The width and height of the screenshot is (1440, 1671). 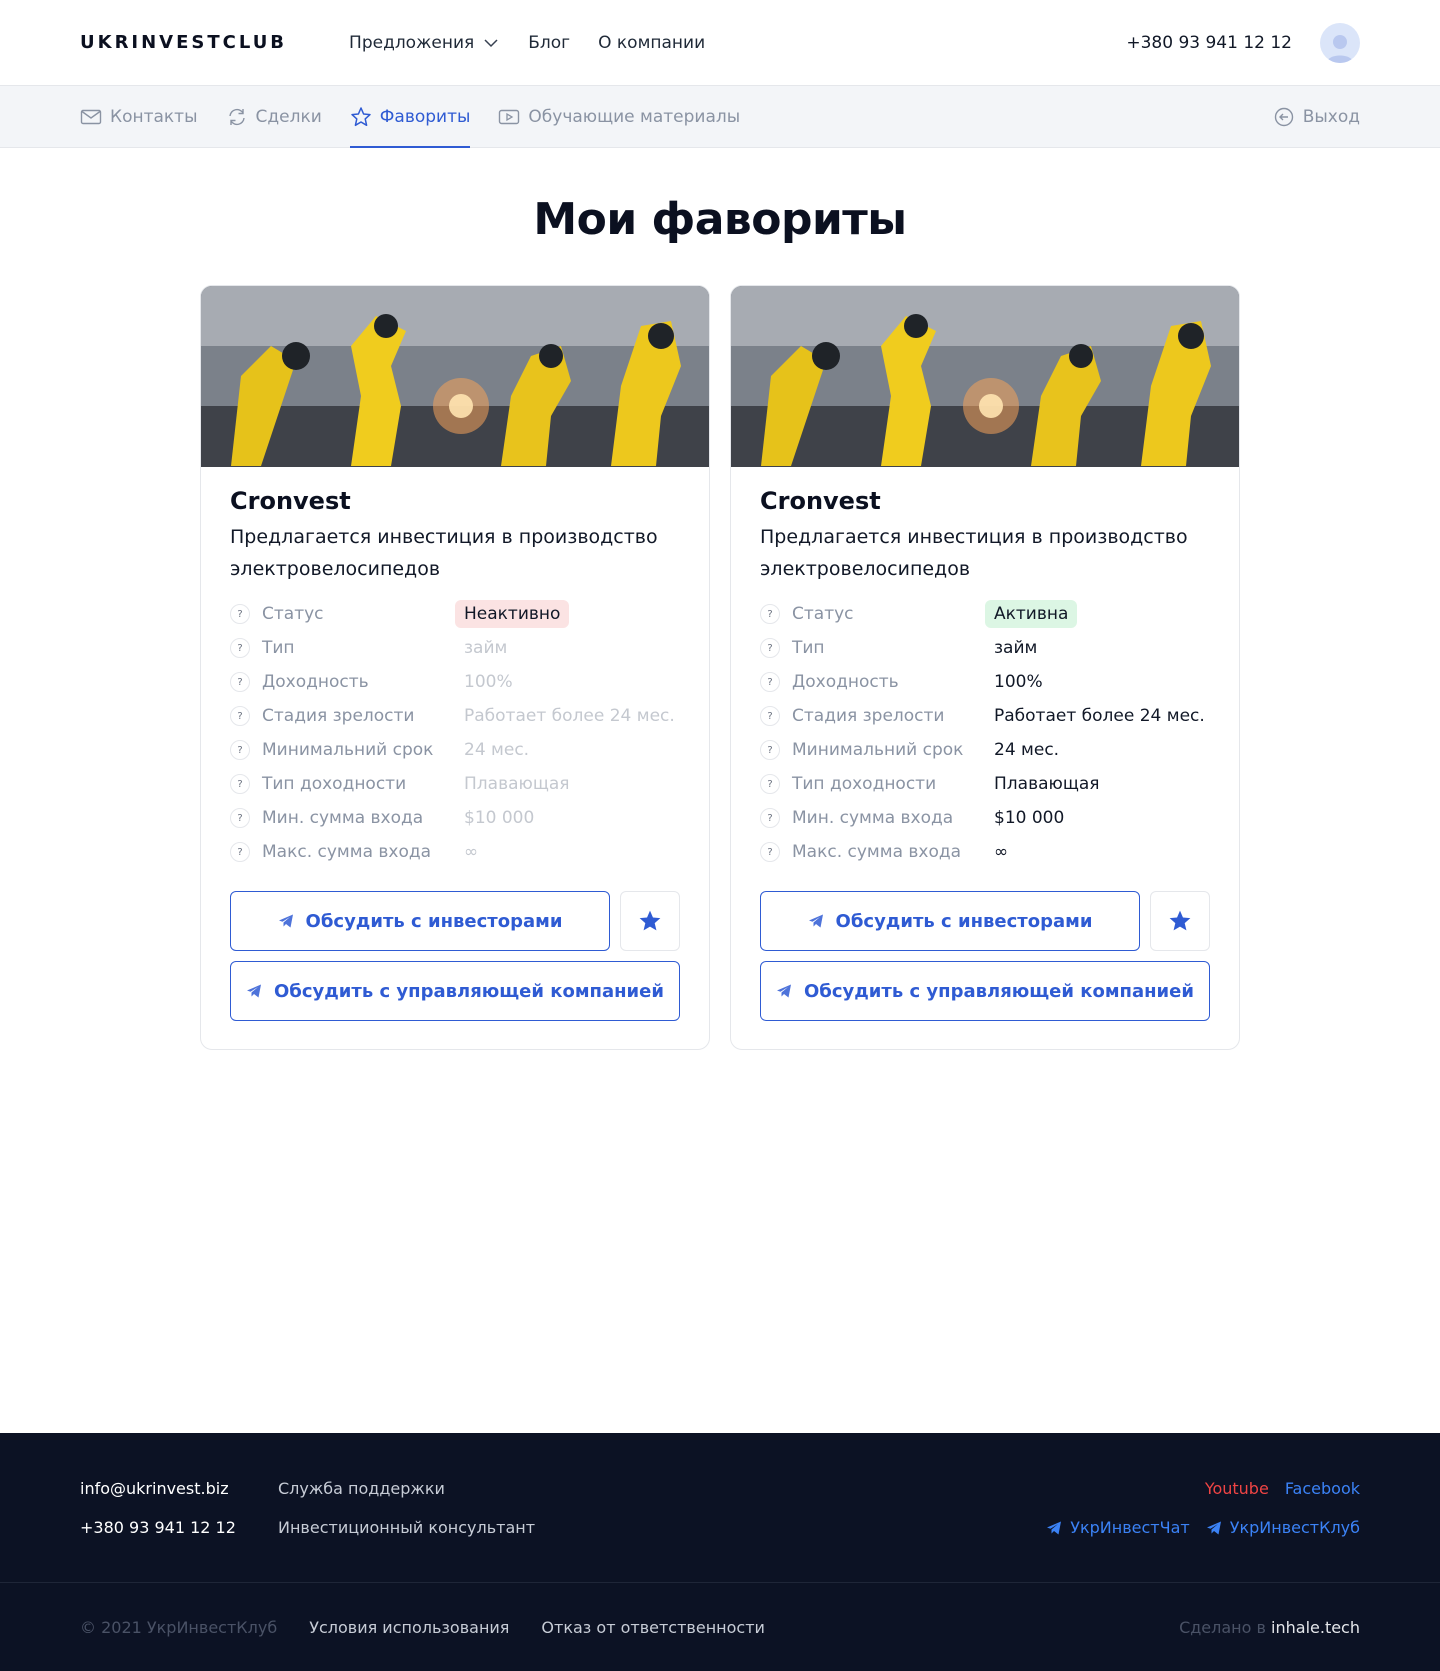 I want to click on footer-social-links: Youtube Facebook, so click(x=1282, y=1488).